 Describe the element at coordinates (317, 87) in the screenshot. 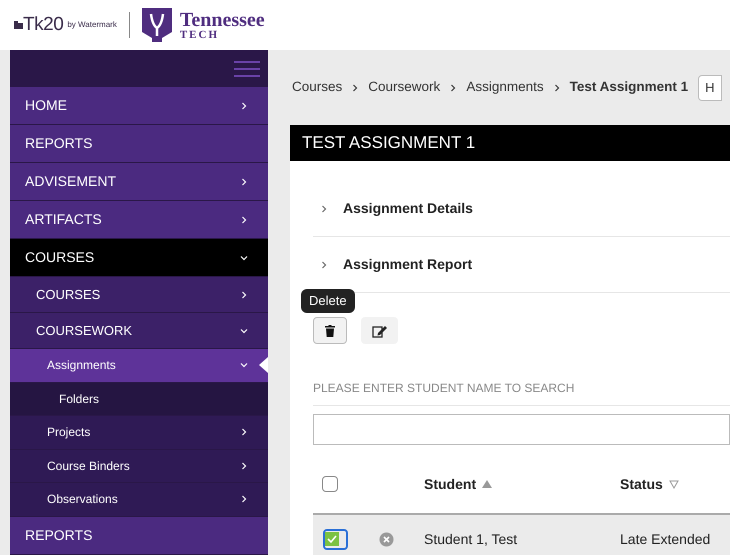

I see `breadcrumb-link: Courses` at that location.